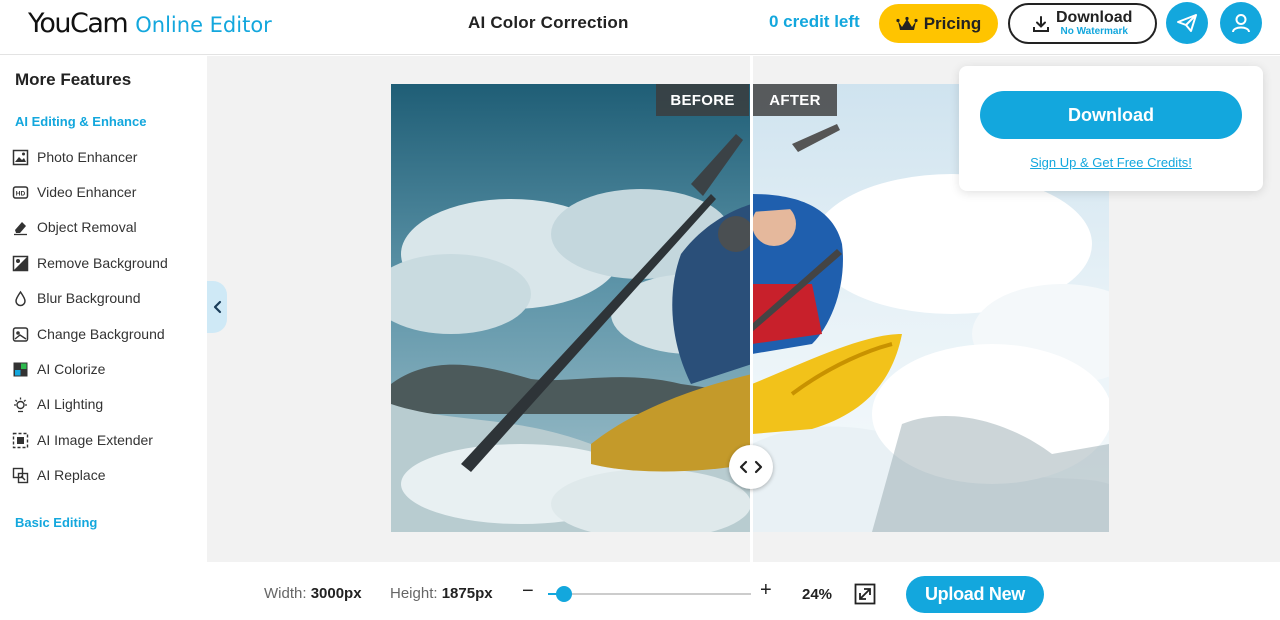  What do you see at coordinates (20, 263) in the screenshot?
I see `remove-background-icon` at bounding box center [20, 263].